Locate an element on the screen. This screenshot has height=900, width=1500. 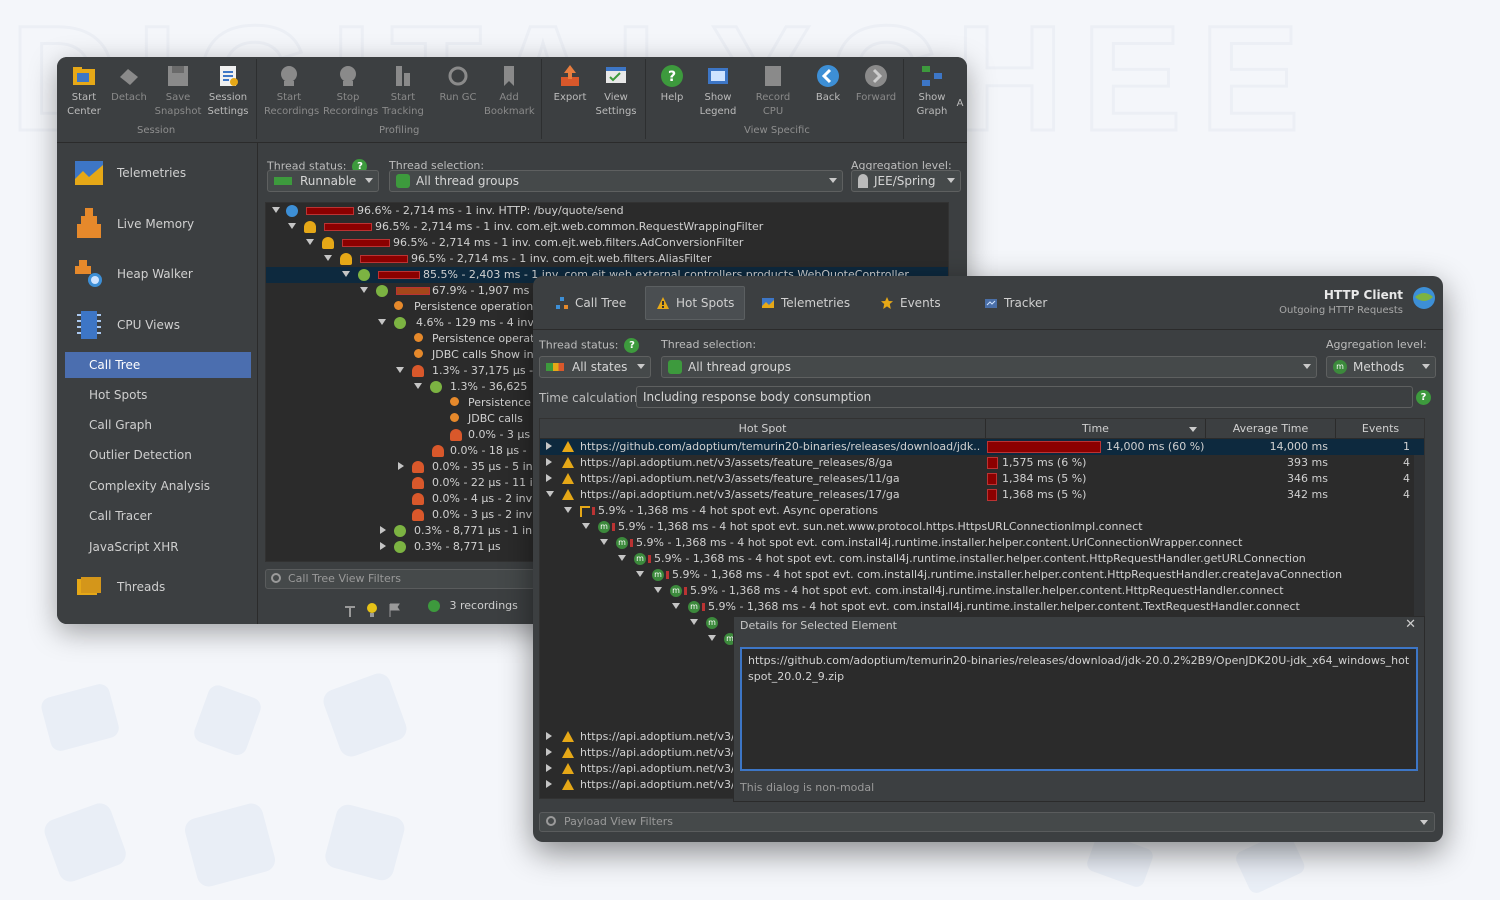
recordings-count: 3 recordings is located at coordinates (483, 605).